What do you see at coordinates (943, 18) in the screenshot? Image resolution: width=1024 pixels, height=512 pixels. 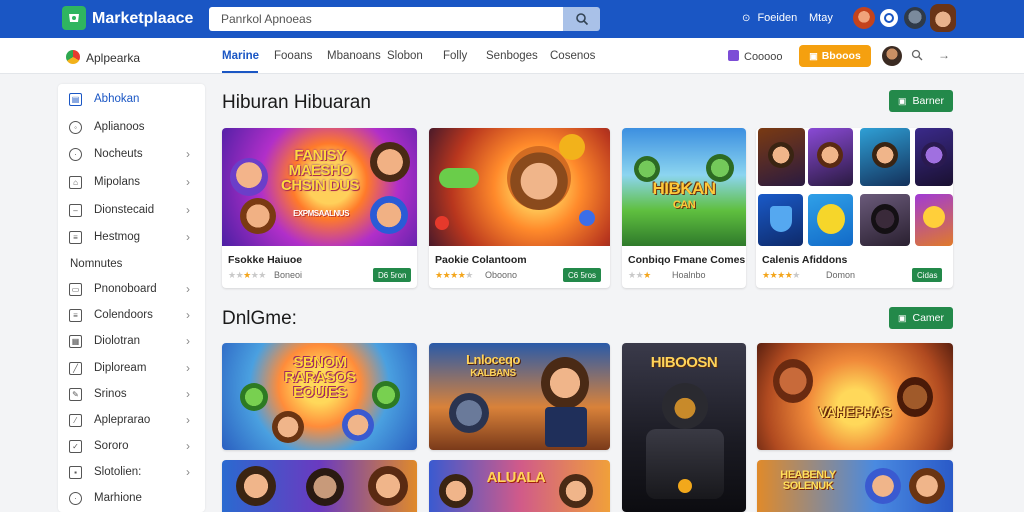 I see `profile-avatar` at bounding box center [943, 18].